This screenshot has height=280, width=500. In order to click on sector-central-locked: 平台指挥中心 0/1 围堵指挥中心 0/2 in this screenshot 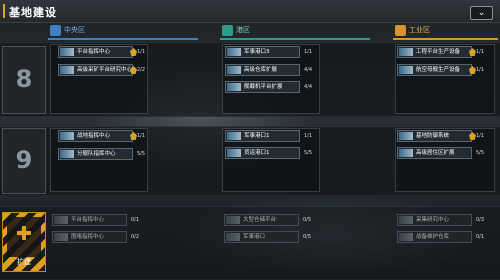, I will do `click(99, 243)`.